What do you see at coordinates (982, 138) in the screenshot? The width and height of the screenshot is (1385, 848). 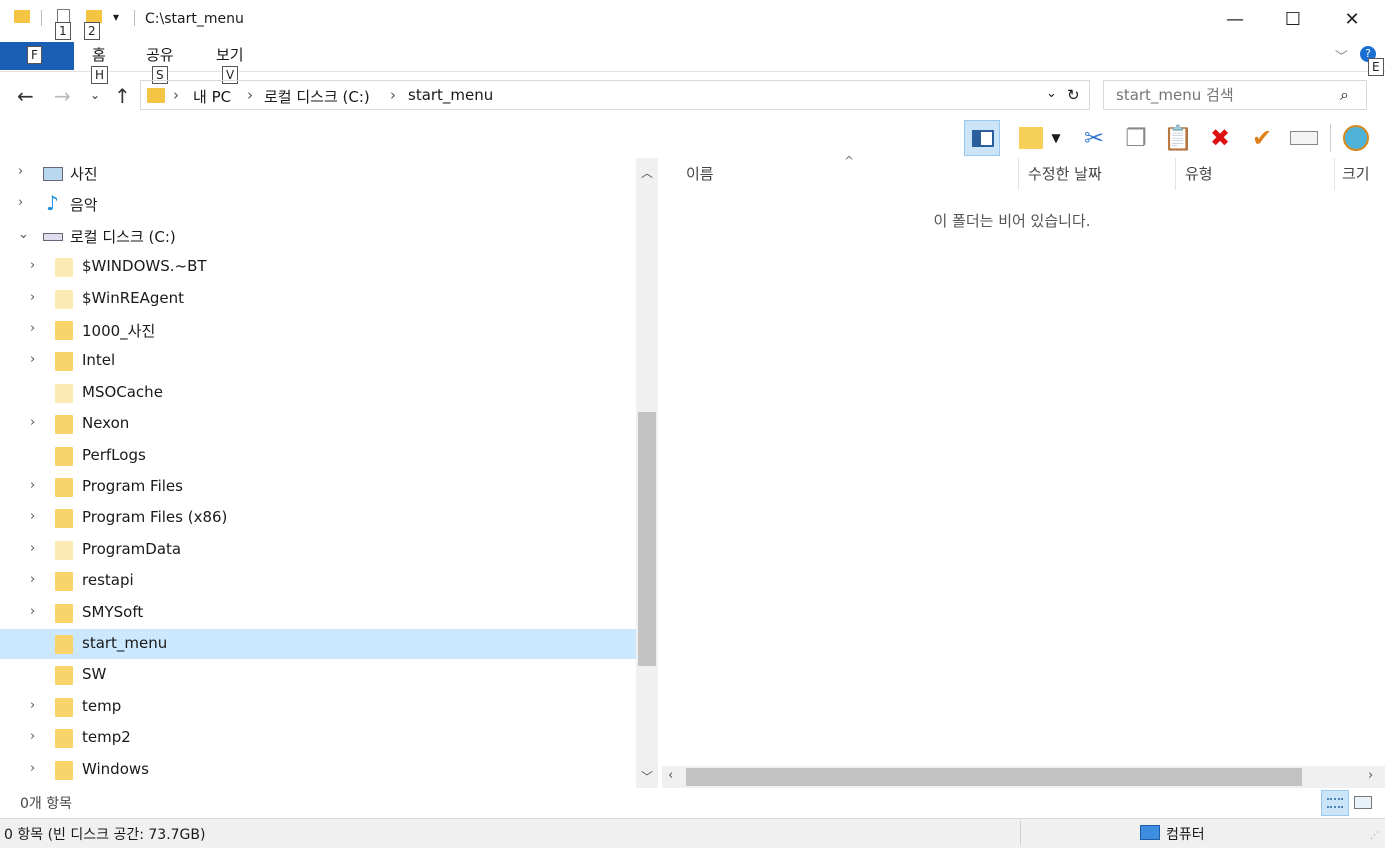 I see `navigation-pane-icon` at bounding box center [982, 138].